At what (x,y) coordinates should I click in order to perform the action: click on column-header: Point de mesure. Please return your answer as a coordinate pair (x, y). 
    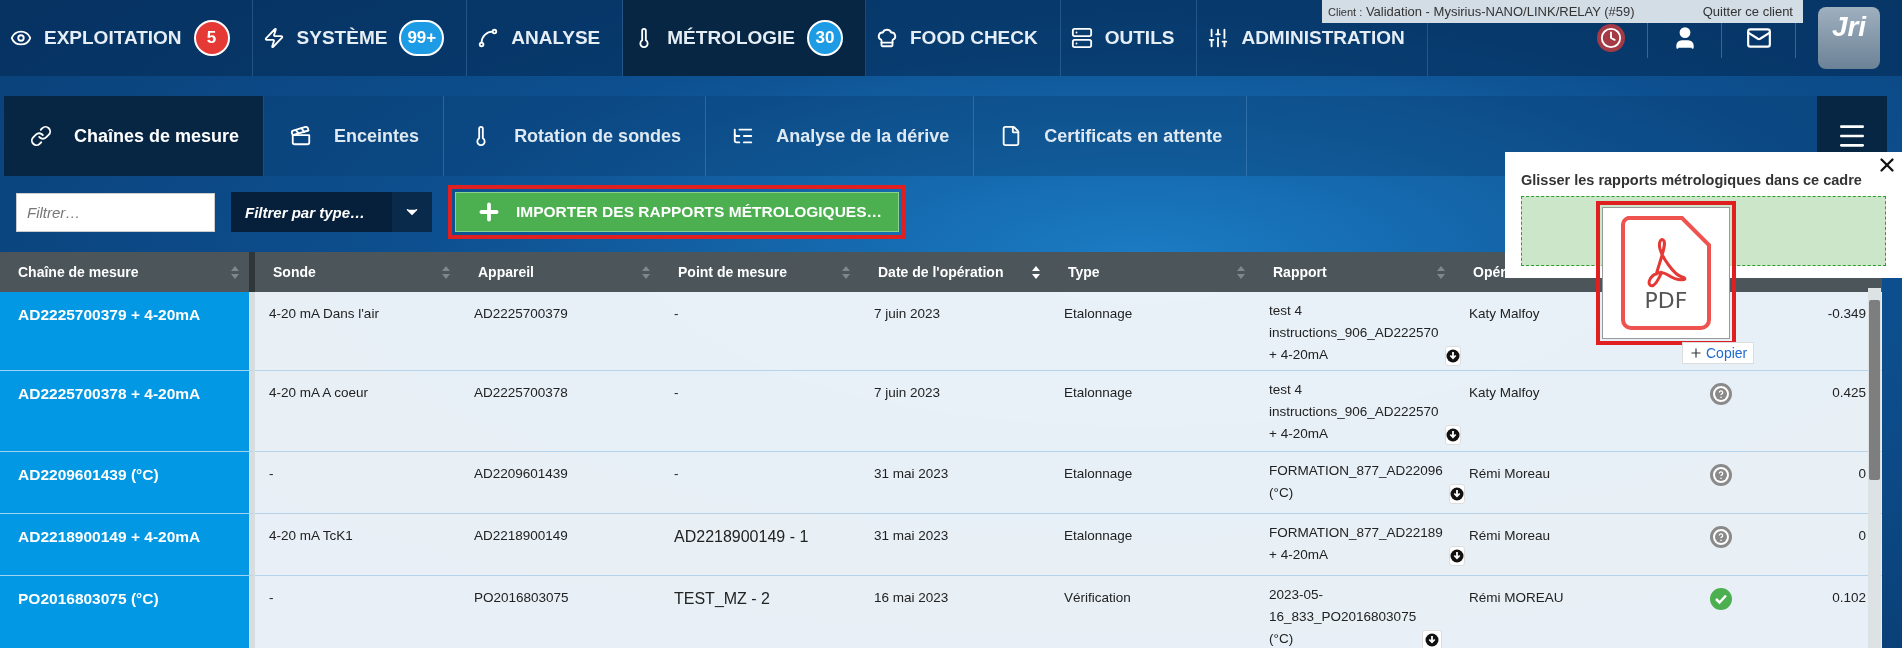
    Looking at the image, I should click on (760, 272).